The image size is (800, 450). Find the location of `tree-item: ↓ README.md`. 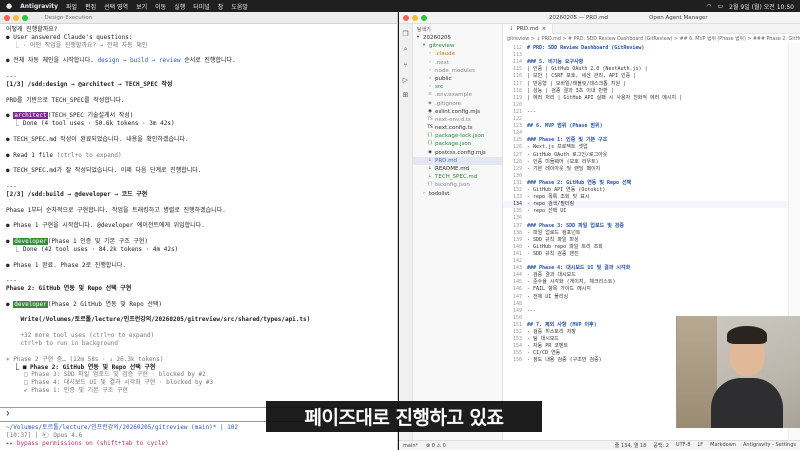

tree-item: ↓ README.md is located at coordinates (457, 169).